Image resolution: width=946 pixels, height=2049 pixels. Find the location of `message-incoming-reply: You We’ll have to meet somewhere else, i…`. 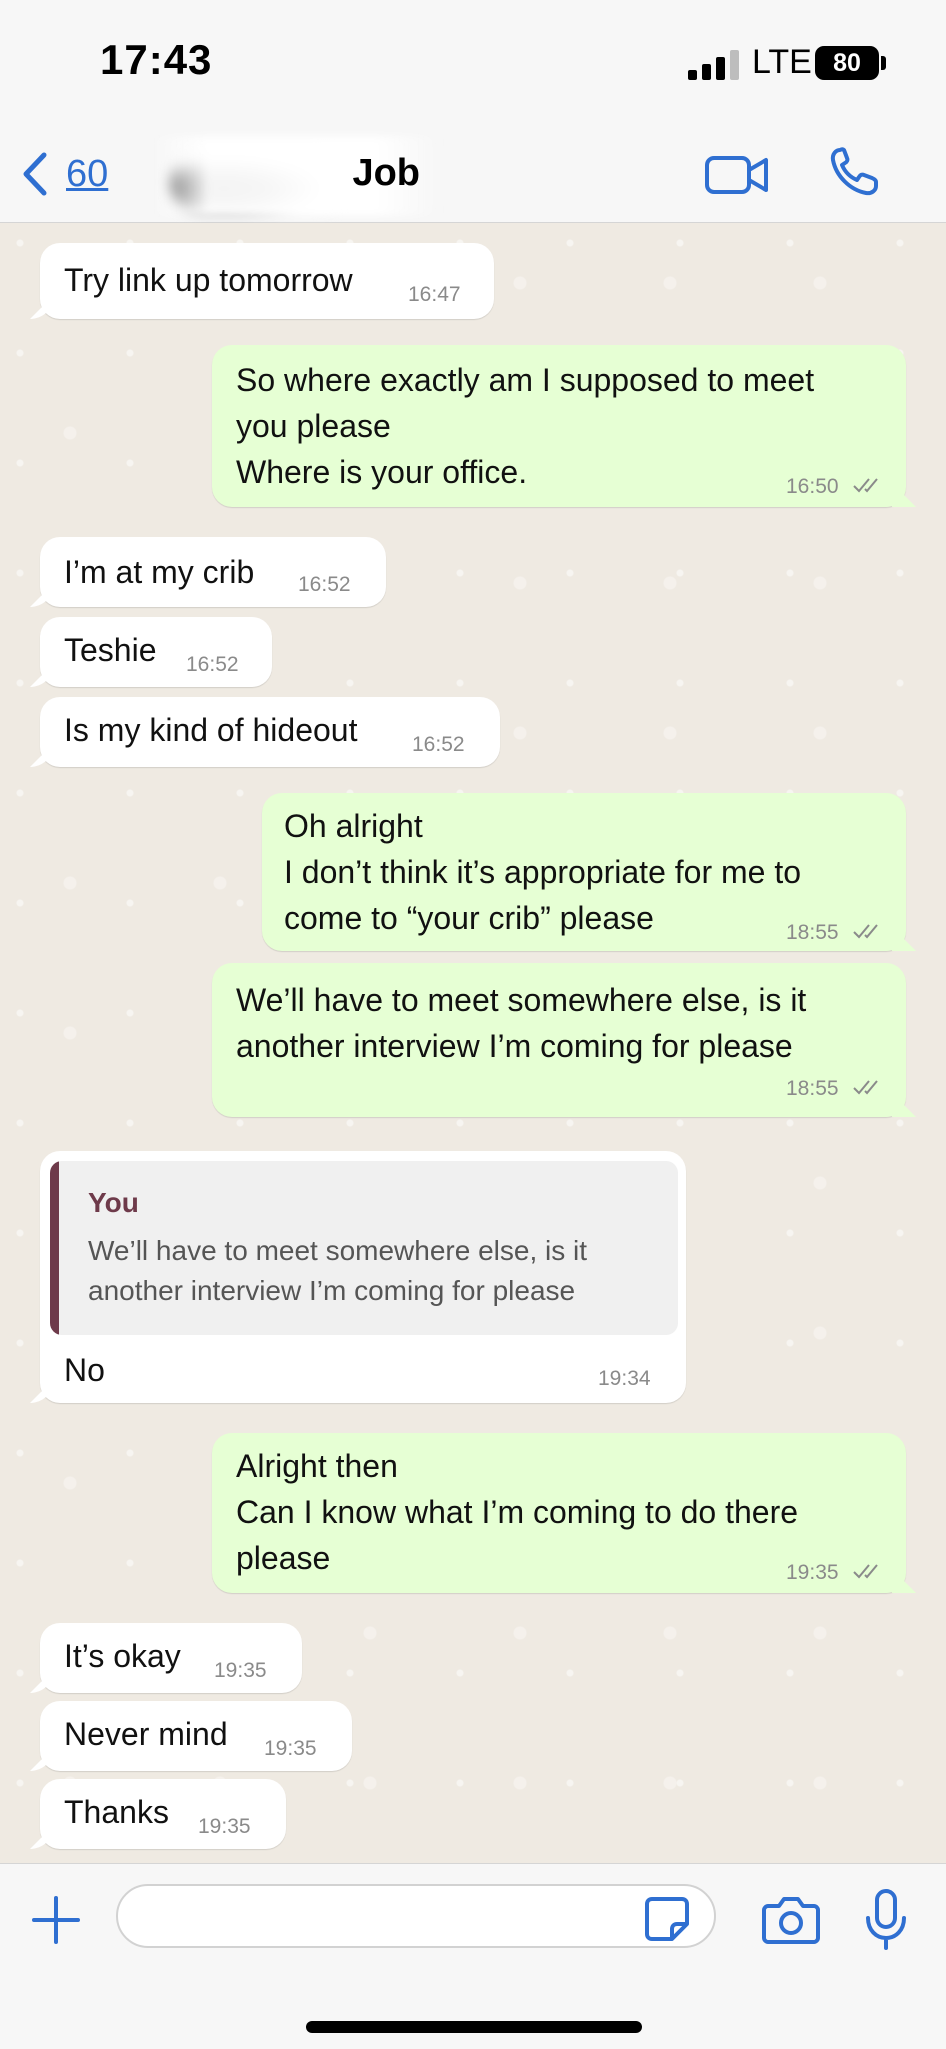

message-incoming-reply: You We’ll have to meet somewhere else, i… is located at coordinates (363, 1277).